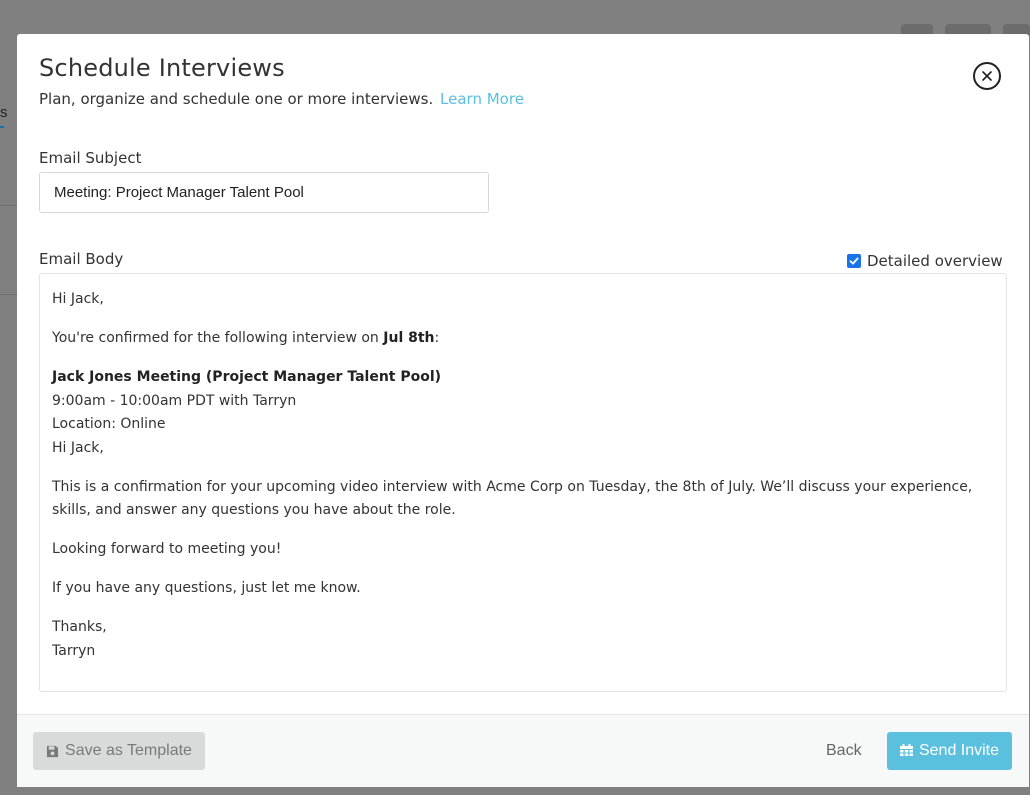  Describe the element at coordinates (409, 338) in the screenshot. I see `confirmation-date: Jul 8th` at that location.